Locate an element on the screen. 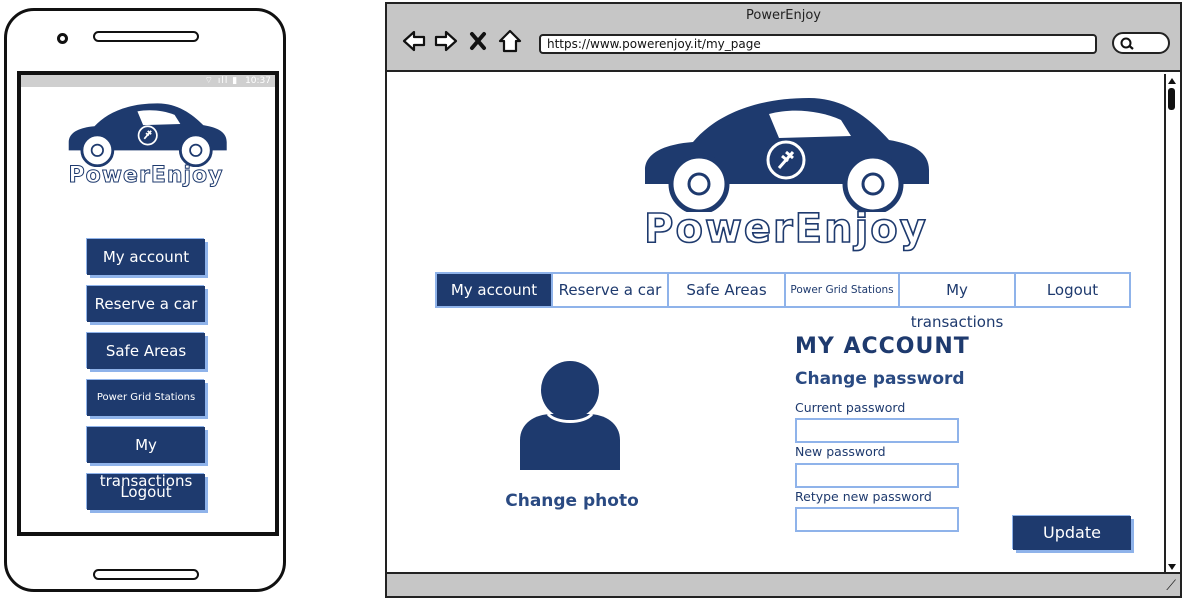  nav-icons is located at coordinates (462, 41).